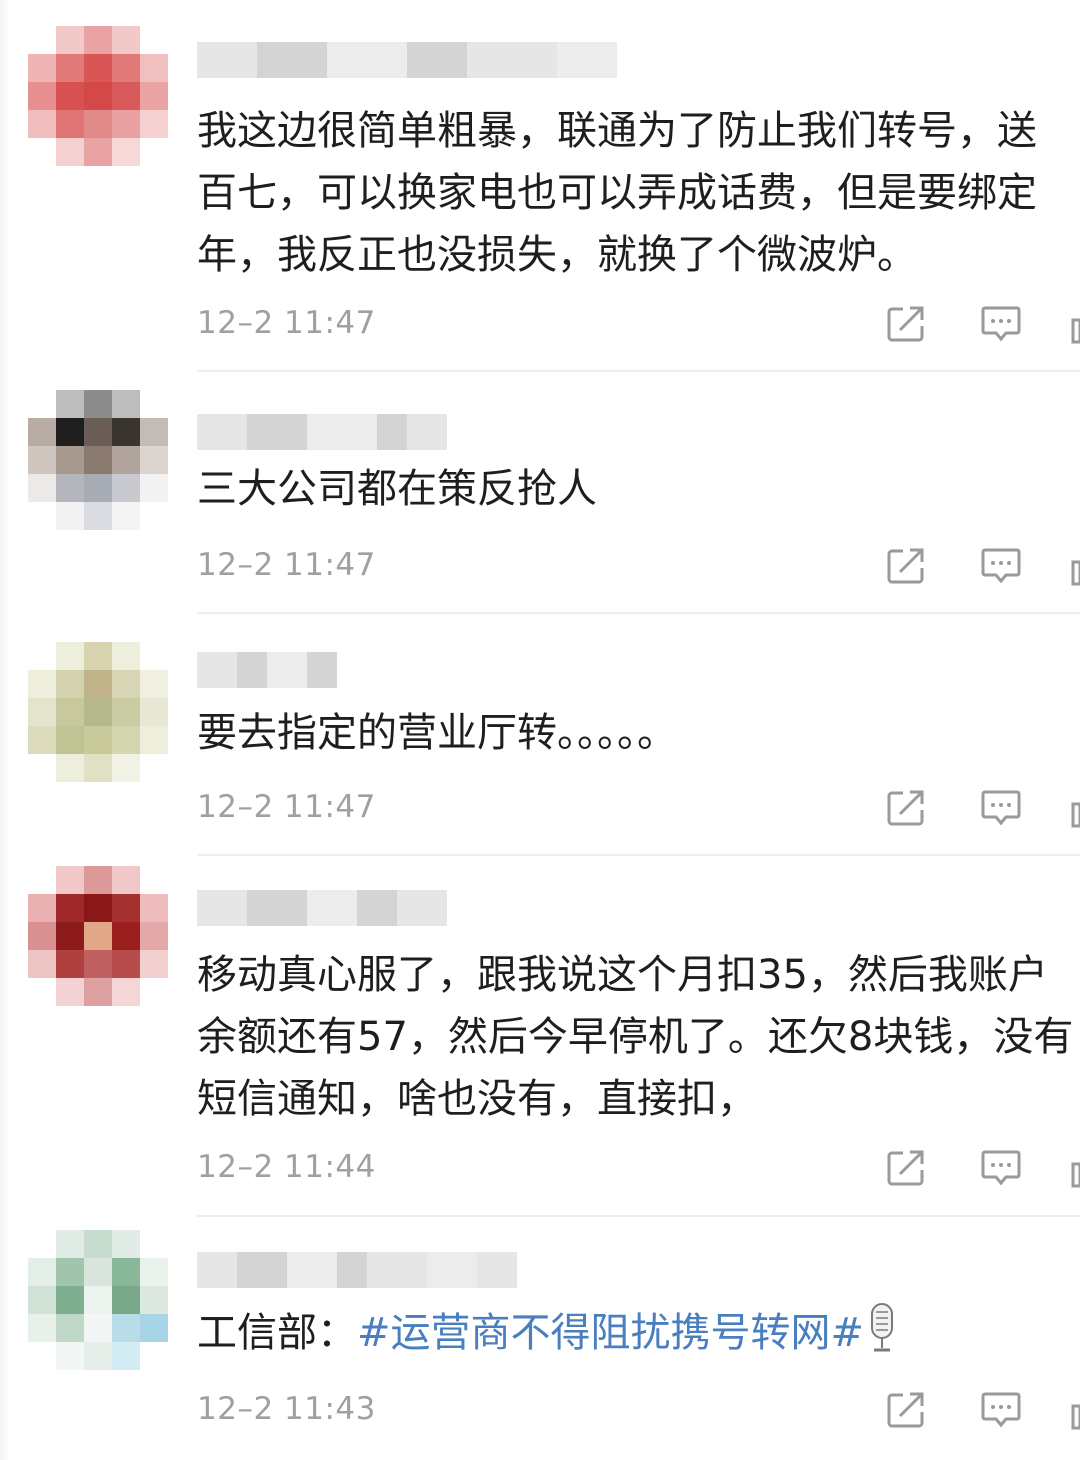 Image resolution: width=1080 pixels, height=1460 pixels. Describe the element at coordinates (477, 1099) in the screenshot. I see `comment-line: 短信通知，啥也没有，直接扣，` at that location.